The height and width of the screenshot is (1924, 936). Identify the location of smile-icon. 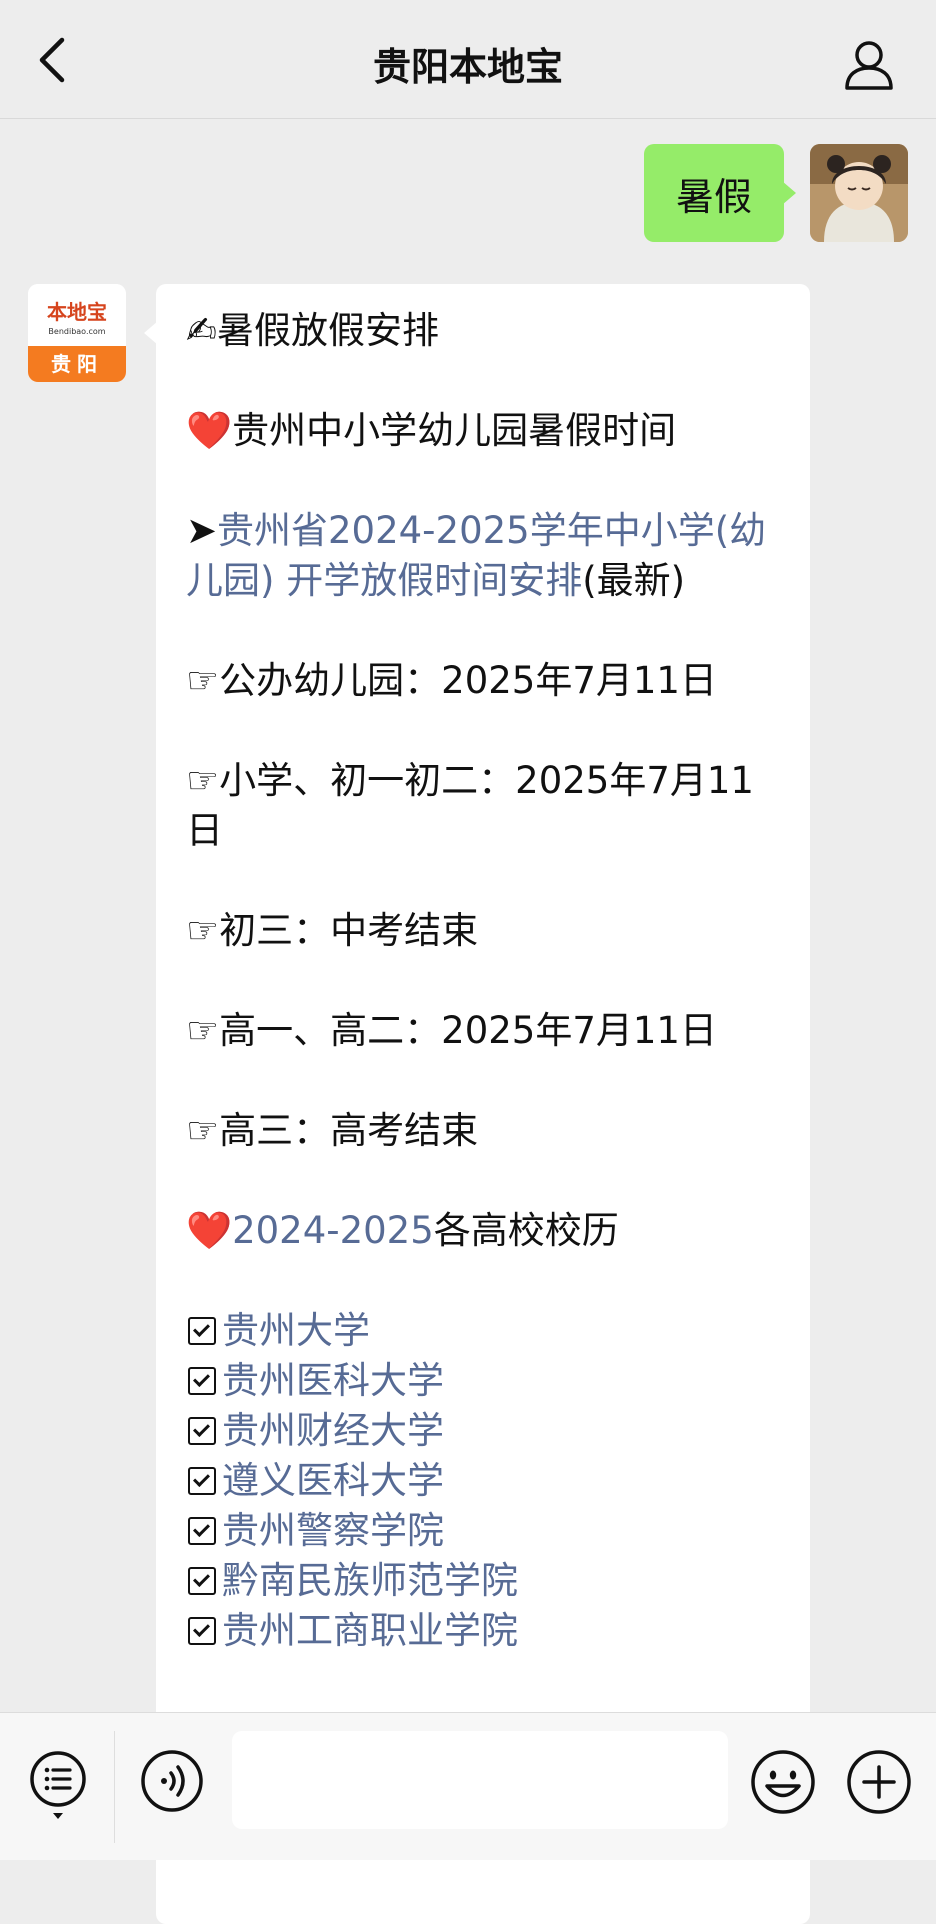
(783, 1782).